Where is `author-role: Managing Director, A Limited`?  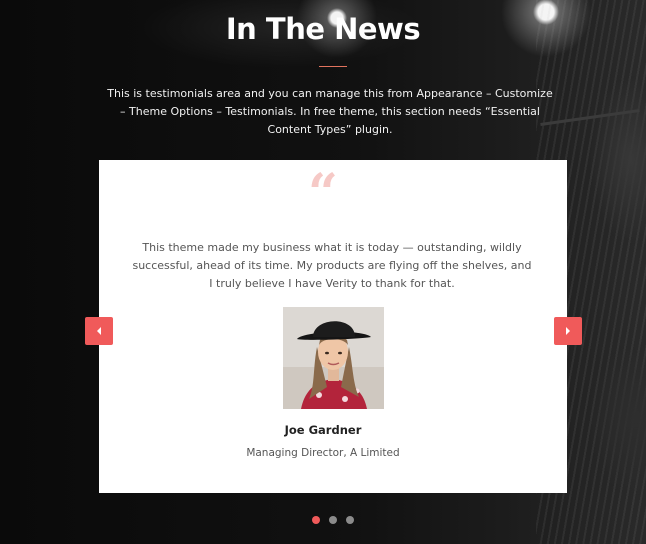
author-role: Managing Director, A Limited is located at coordinates (323, 453).